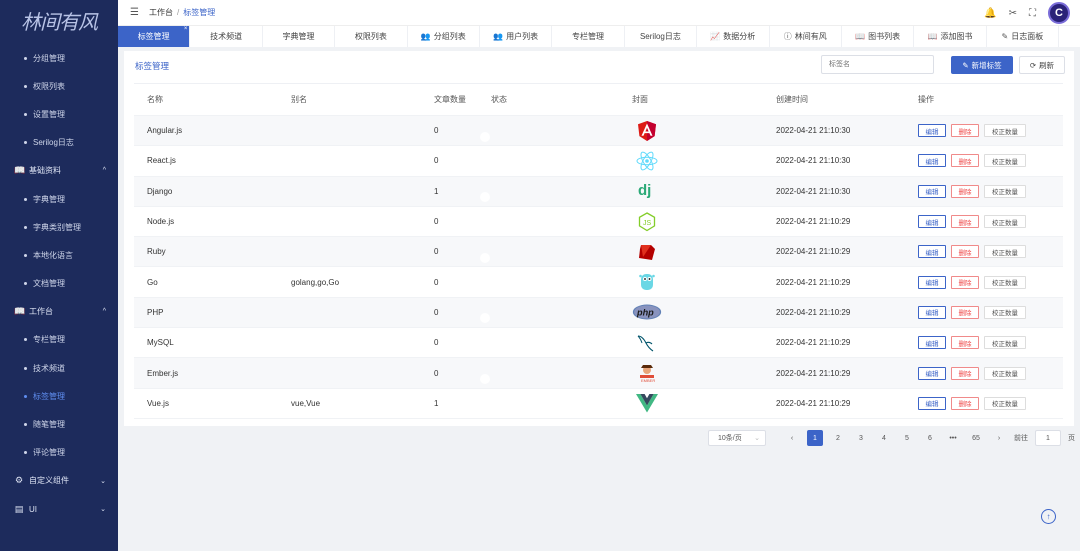 This screenshot has width=1080, height=551. I want to click on tab-item: Serilog日志, so click(661, 36).